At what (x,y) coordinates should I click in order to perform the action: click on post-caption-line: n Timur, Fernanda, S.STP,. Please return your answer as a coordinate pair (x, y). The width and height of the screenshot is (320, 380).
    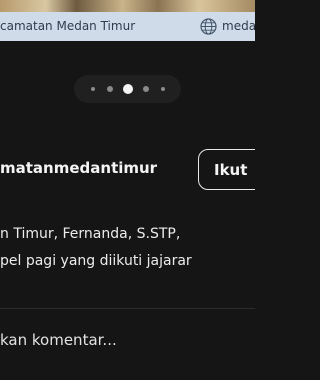
    Looking at the image, I should click on (90, 234).